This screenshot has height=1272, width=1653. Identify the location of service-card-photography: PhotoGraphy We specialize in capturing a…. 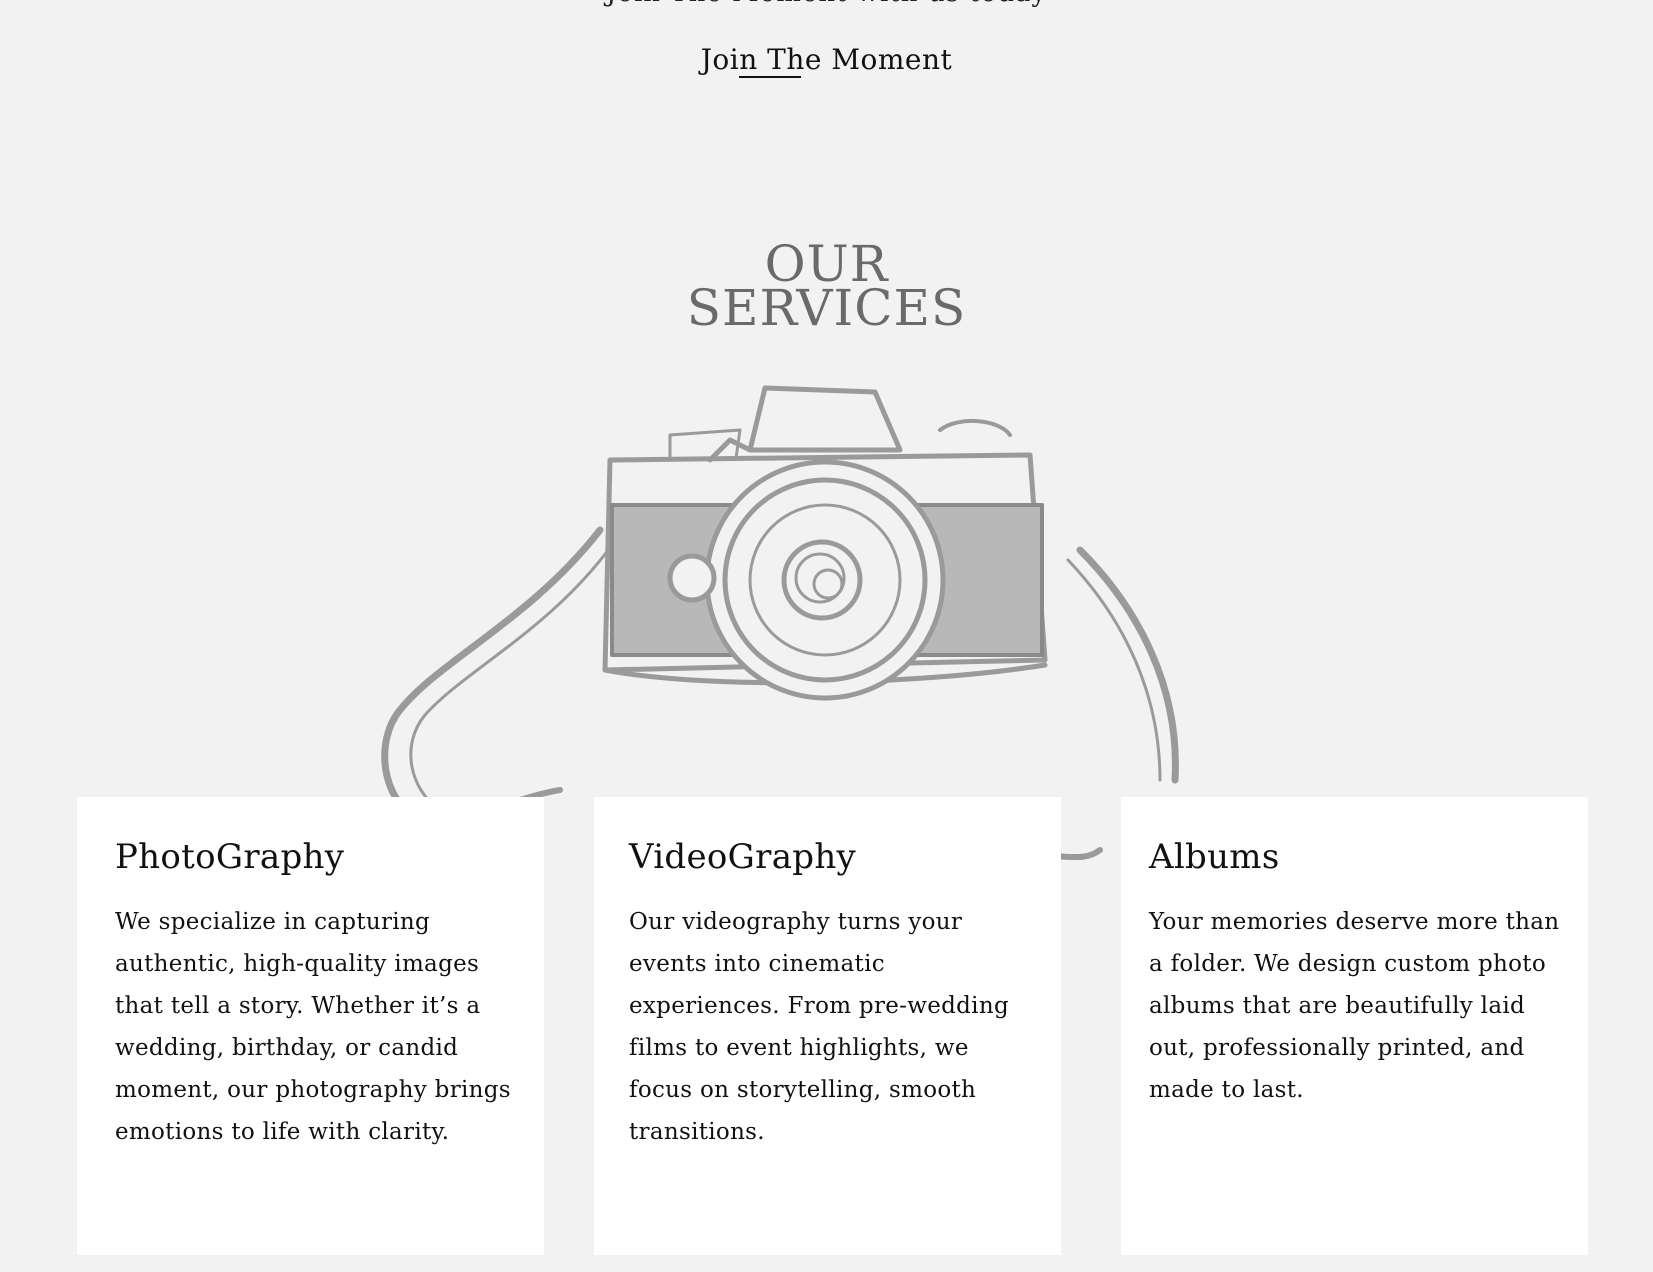
(310, 1026).